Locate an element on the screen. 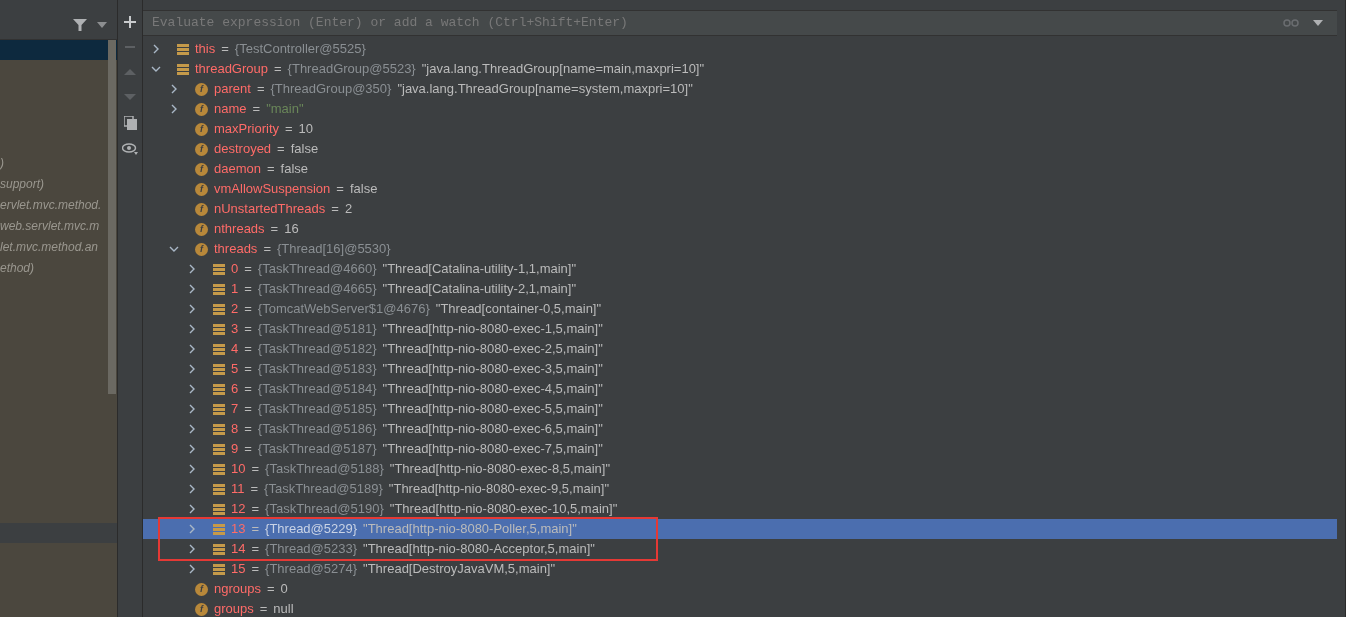  frame-row: ethod) is located at coordinates (17, 269).